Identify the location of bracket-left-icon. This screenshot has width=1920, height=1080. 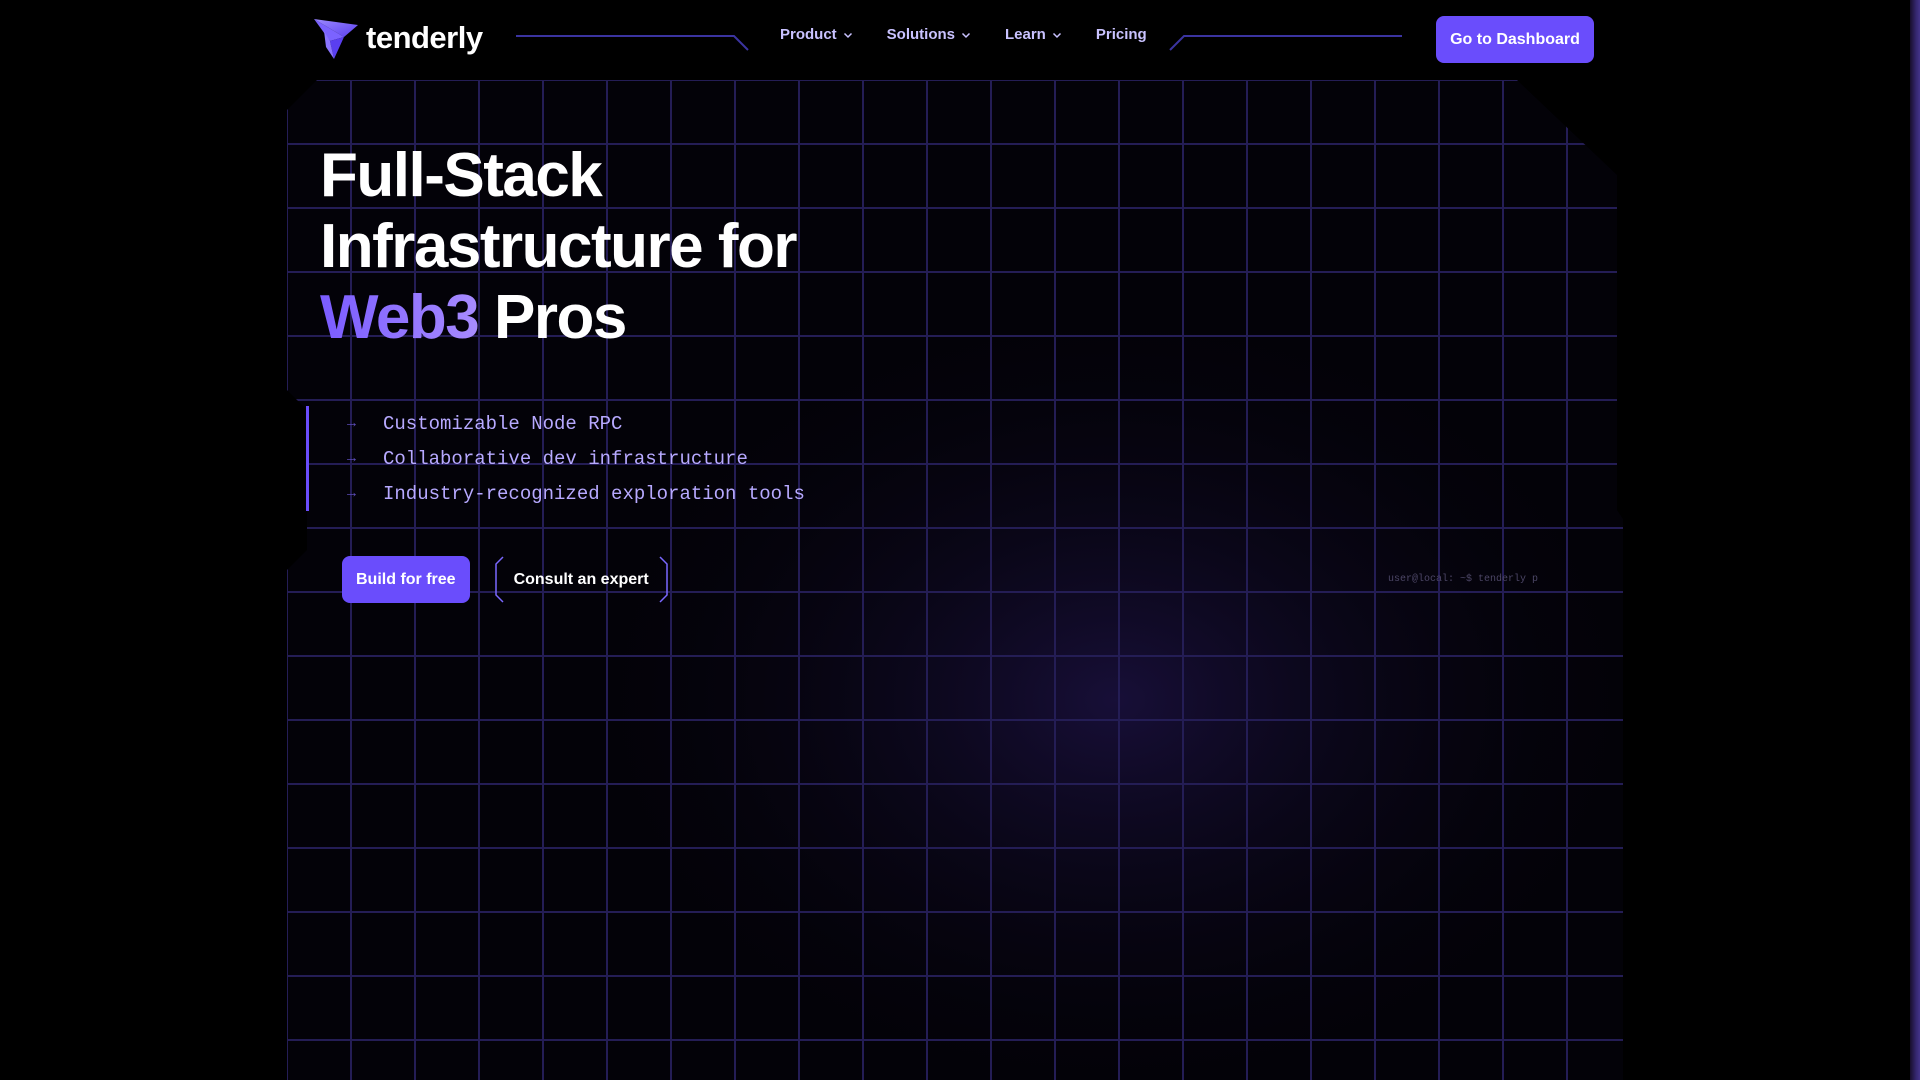
(499, 579).